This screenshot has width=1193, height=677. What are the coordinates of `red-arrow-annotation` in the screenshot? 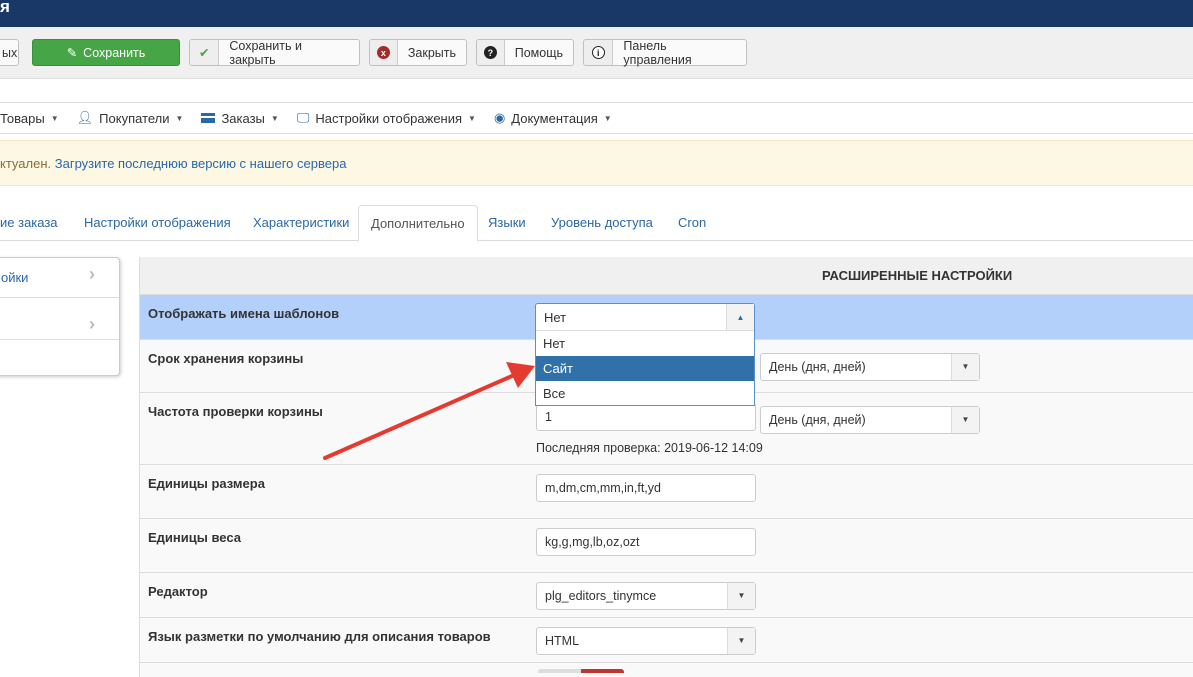 It's located at (429, 411).